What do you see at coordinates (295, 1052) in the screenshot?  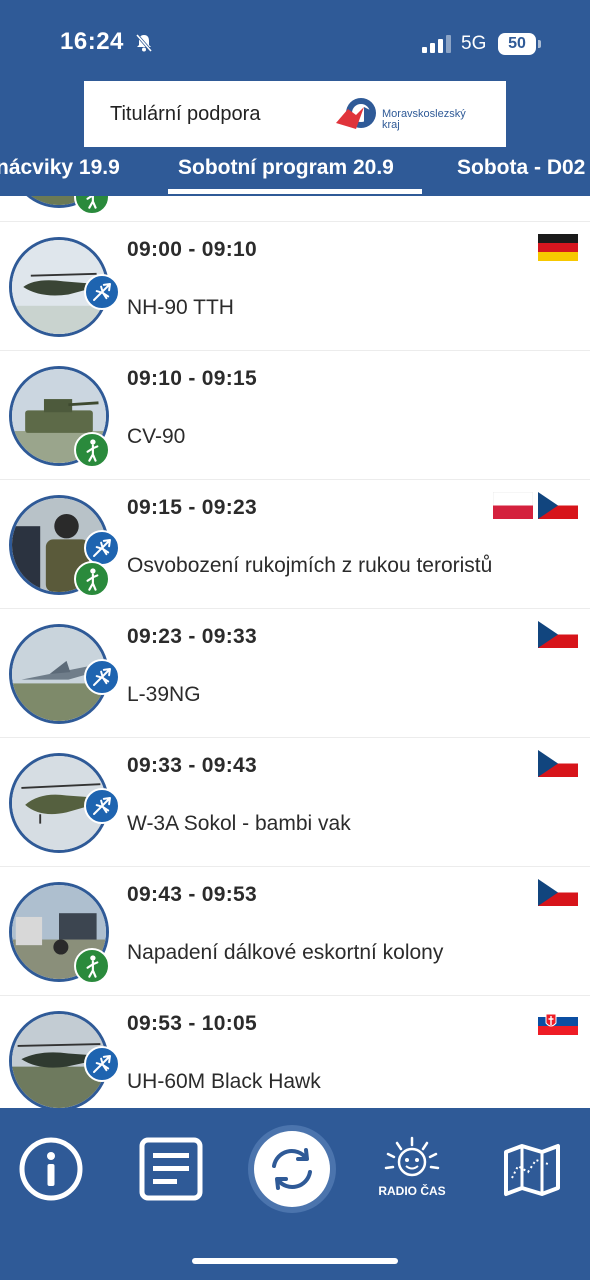 I see `list-item: 09:53 - 10:05 UH-60M Black Hawk` at bounding box center [295, 1052].